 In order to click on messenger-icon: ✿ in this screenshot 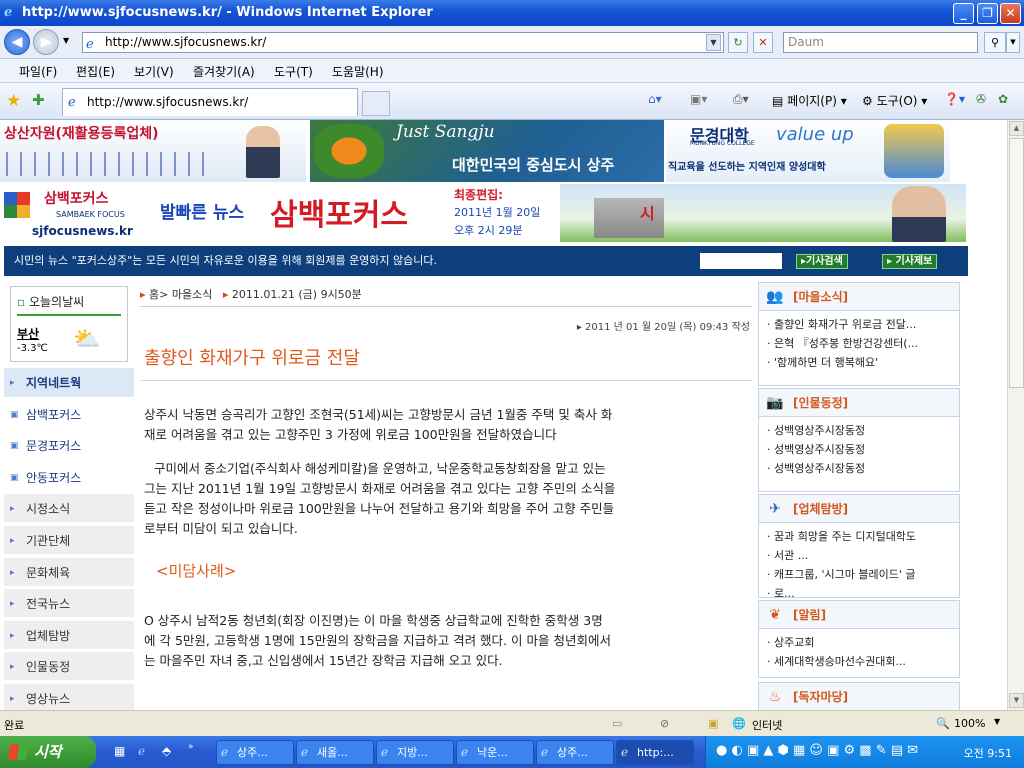, I will do `click(1003, 99)`.